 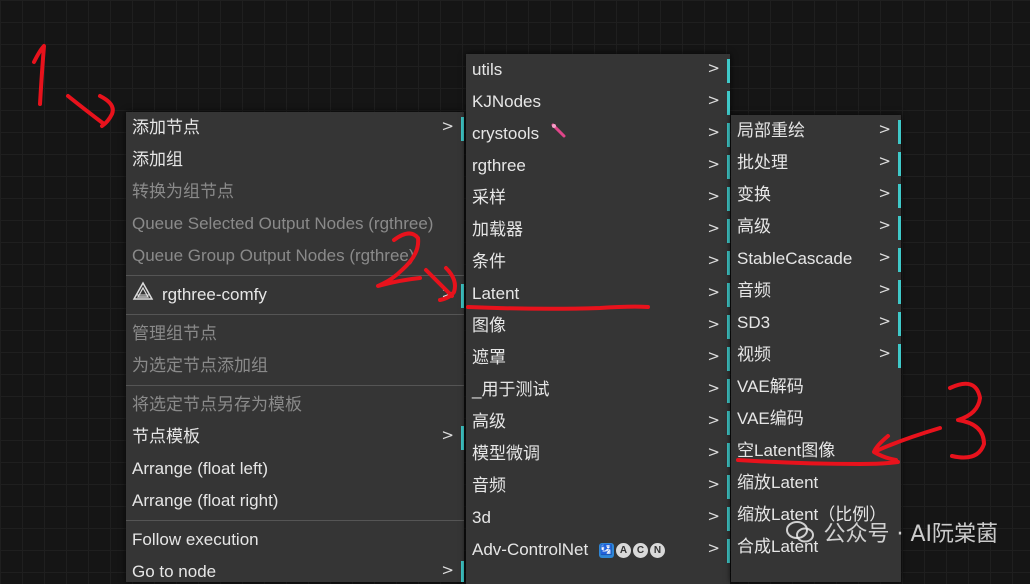 I want to click on menu-item-go-to-node: Go to node >, so click(x=295, y=569).